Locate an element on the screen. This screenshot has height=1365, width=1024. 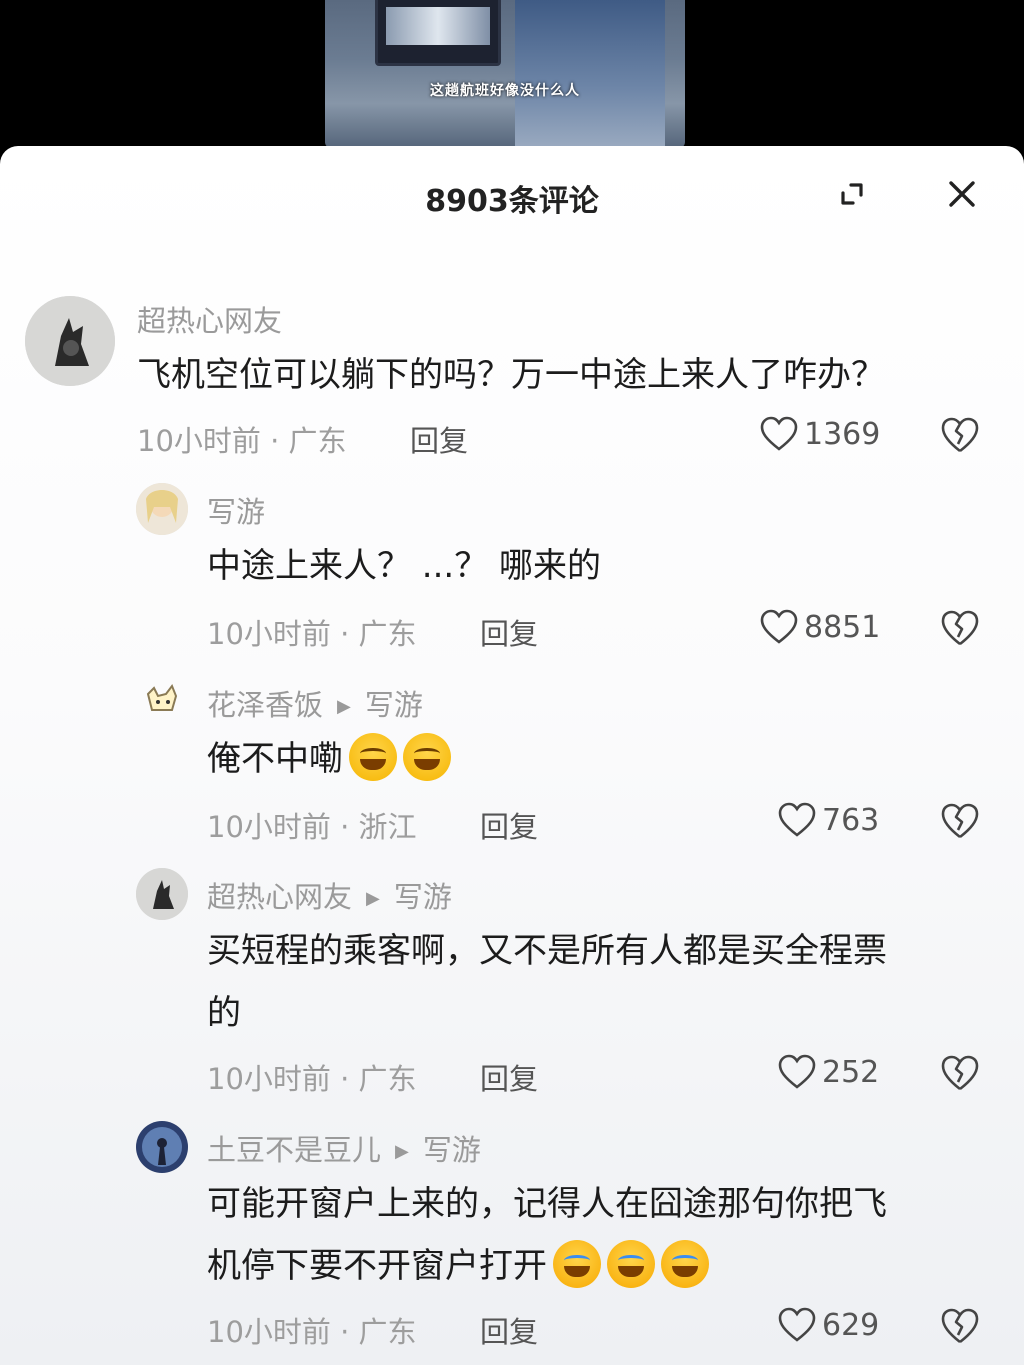
comment-time-location: 10小时前 · 浙江 is located at coordinates (312, 827).